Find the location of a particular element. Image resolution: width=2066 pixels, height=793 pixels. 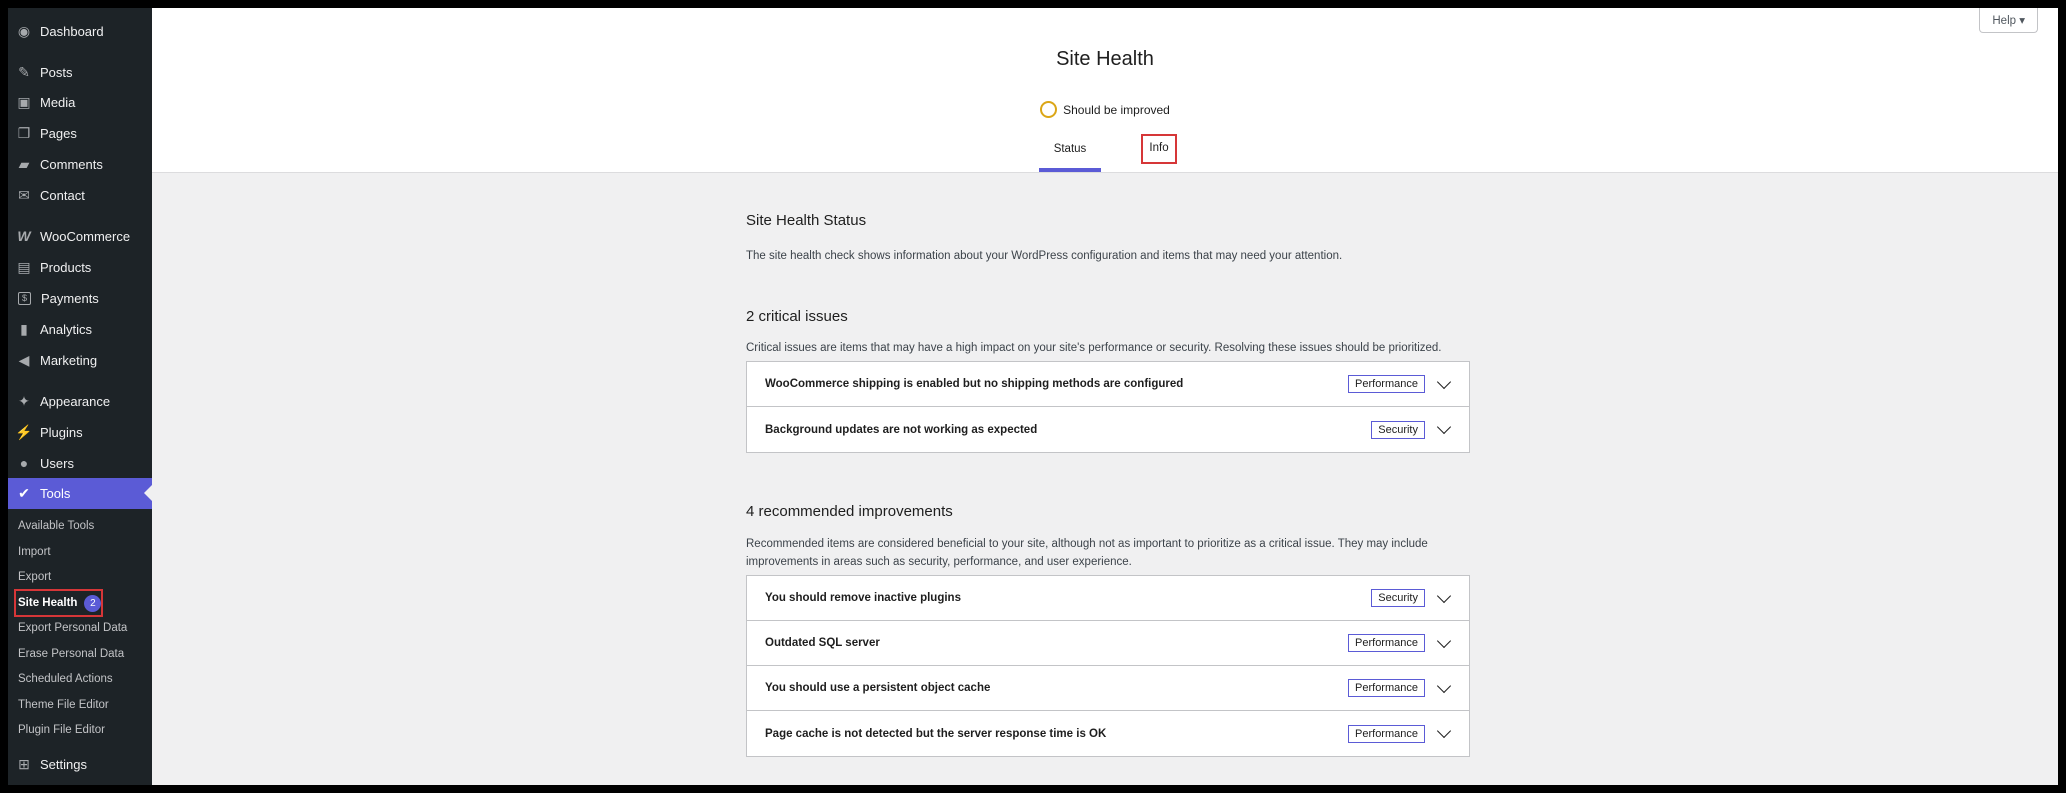

submenu-export-personal-data: Export Personal Data is located at coordinates (72, 628).